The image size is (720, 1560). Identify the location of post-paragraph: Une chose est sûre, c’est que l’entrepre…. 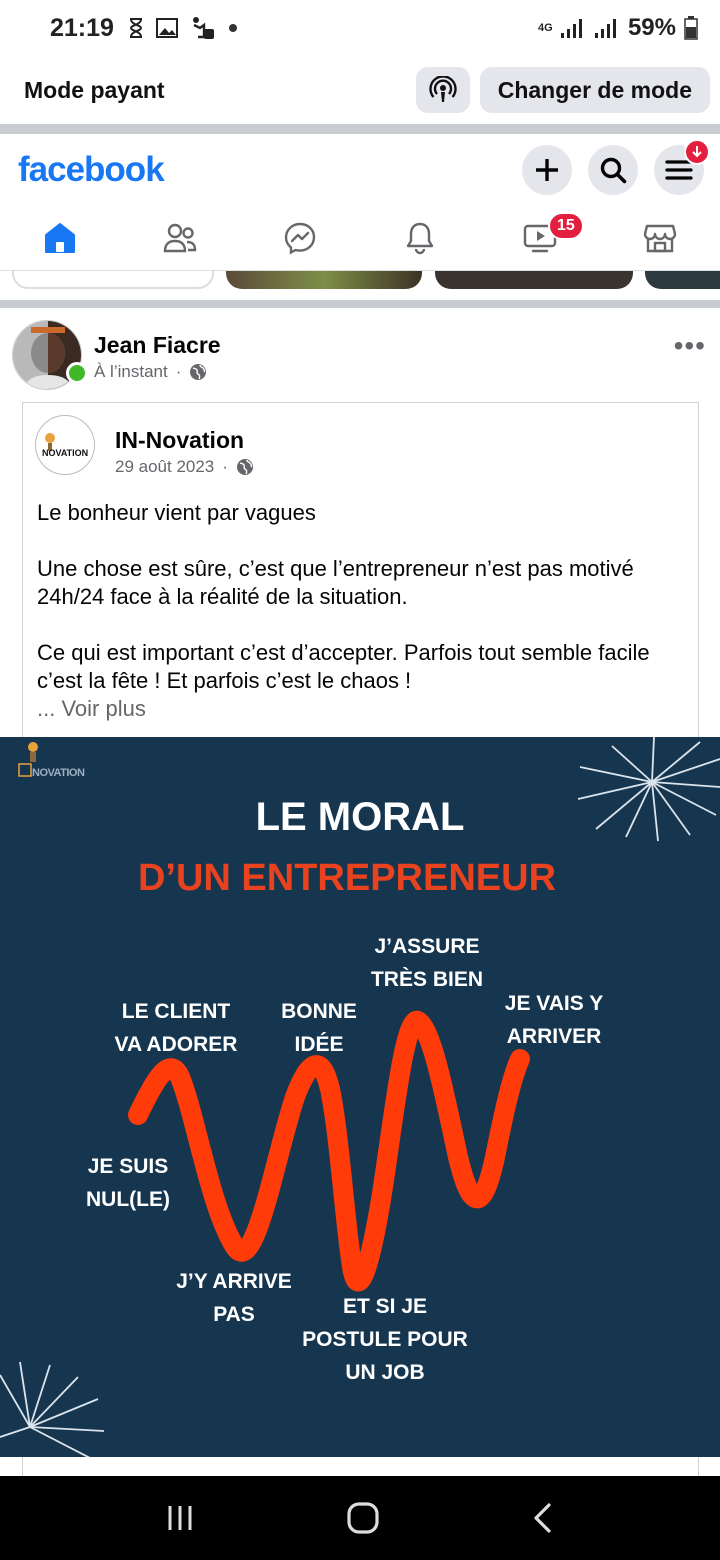
(335, 582).